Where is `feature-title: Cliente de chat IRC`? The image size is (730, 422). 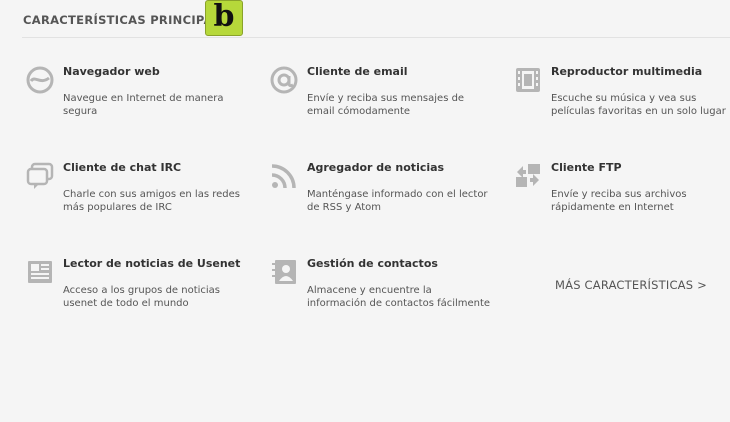
feature-title: Cliente de chat IRC is located at coordinates (122, 167).